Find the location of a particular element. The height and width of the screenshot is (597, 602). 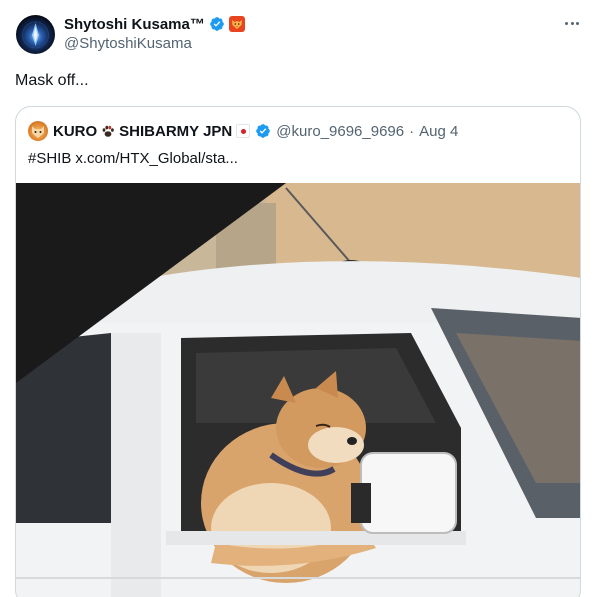

author-handle: @ShytoshiKusama is located at coordinates (128, 43).